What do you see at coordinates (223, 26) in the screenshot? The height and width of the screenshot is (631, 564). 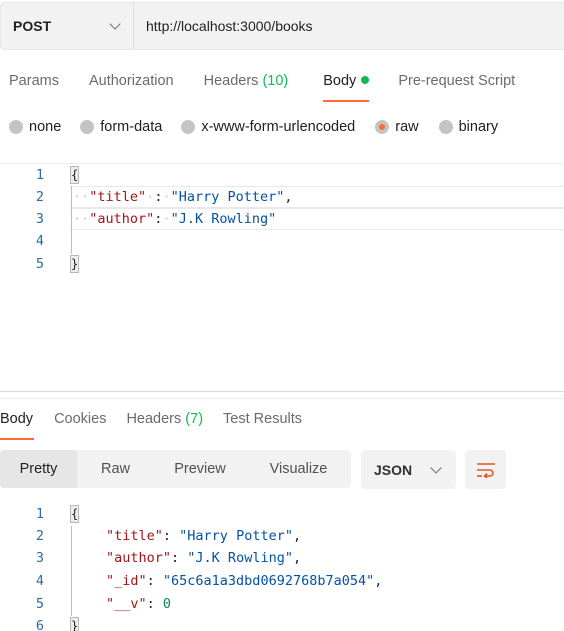 I see `url-input: http://localhost:3000/books` at bounding box center [223, 26].